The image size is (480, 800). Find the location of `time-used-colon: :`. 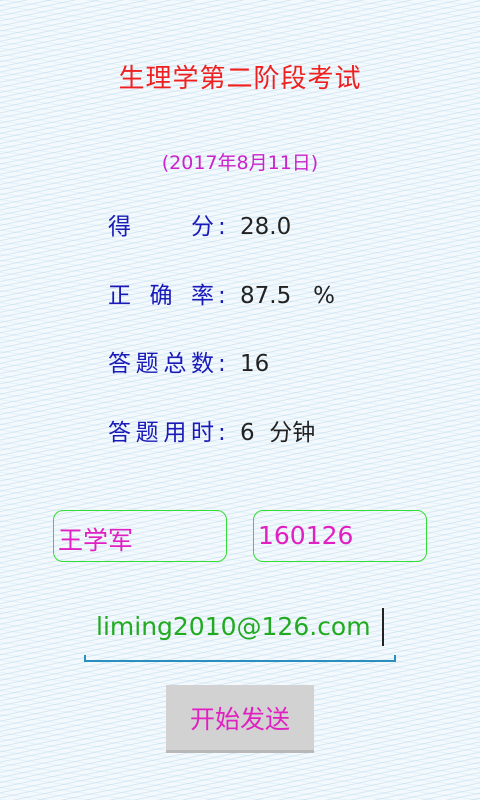

time-used-colon: : is located at coordinates (222, 433).